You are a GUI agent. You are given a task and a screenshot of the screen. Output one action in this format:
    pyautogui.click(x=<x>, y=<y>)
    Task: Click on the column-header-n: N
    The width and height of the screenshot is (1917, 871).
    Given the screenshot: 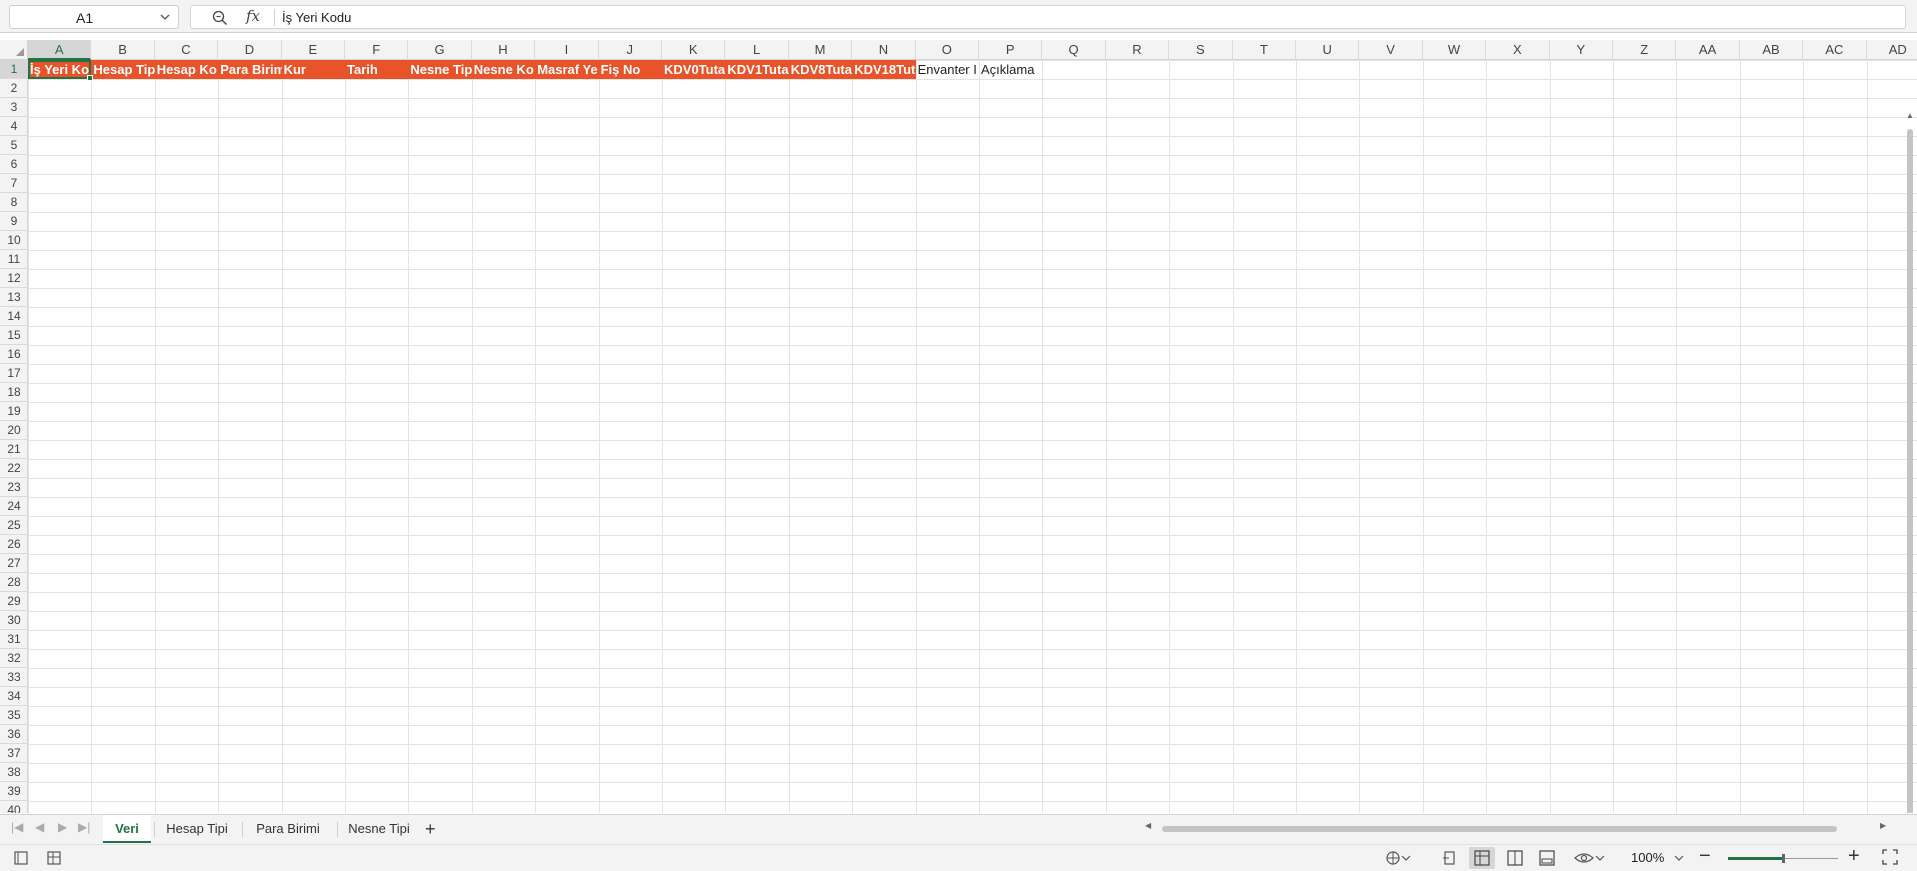 What is the action you would take?
    pyautogui.click(x=884, y=50)
    